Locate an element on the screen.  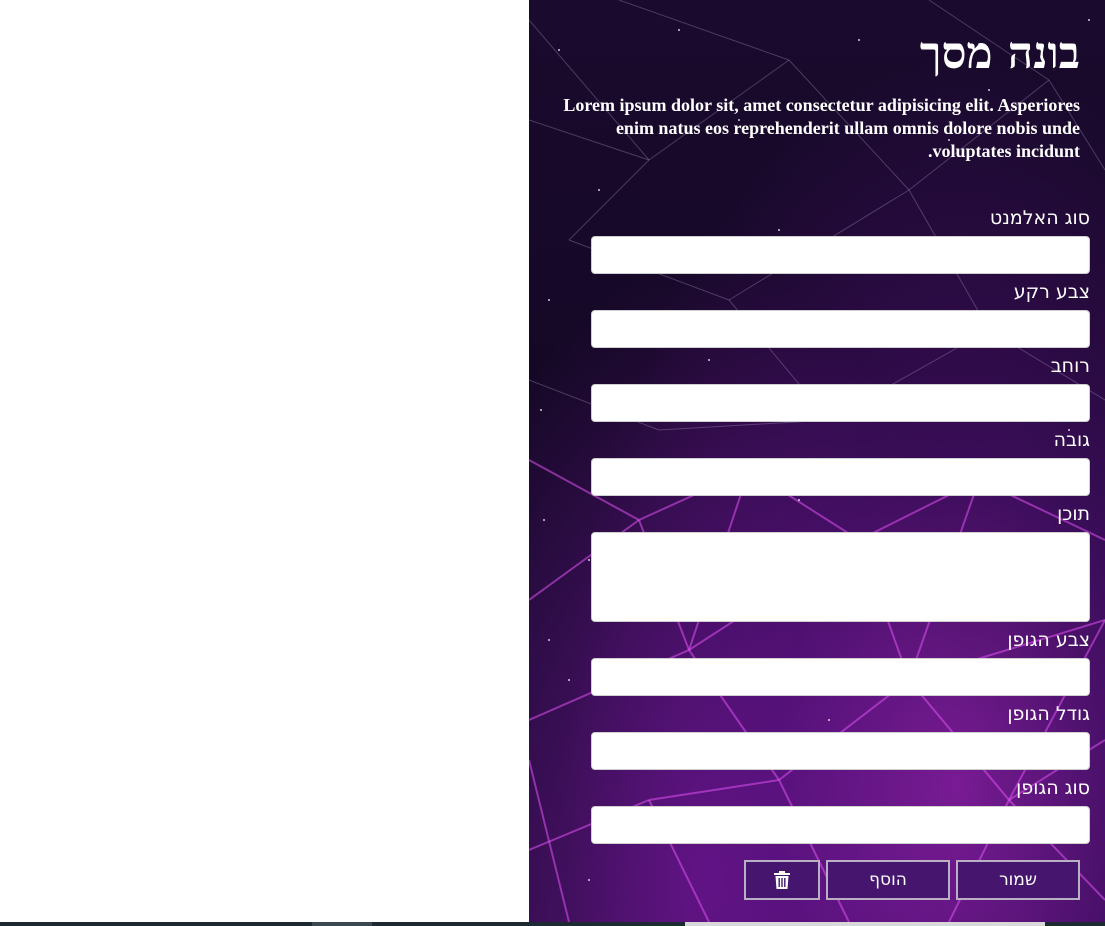
height-label: גובה is located at coordinates (1071, 440).